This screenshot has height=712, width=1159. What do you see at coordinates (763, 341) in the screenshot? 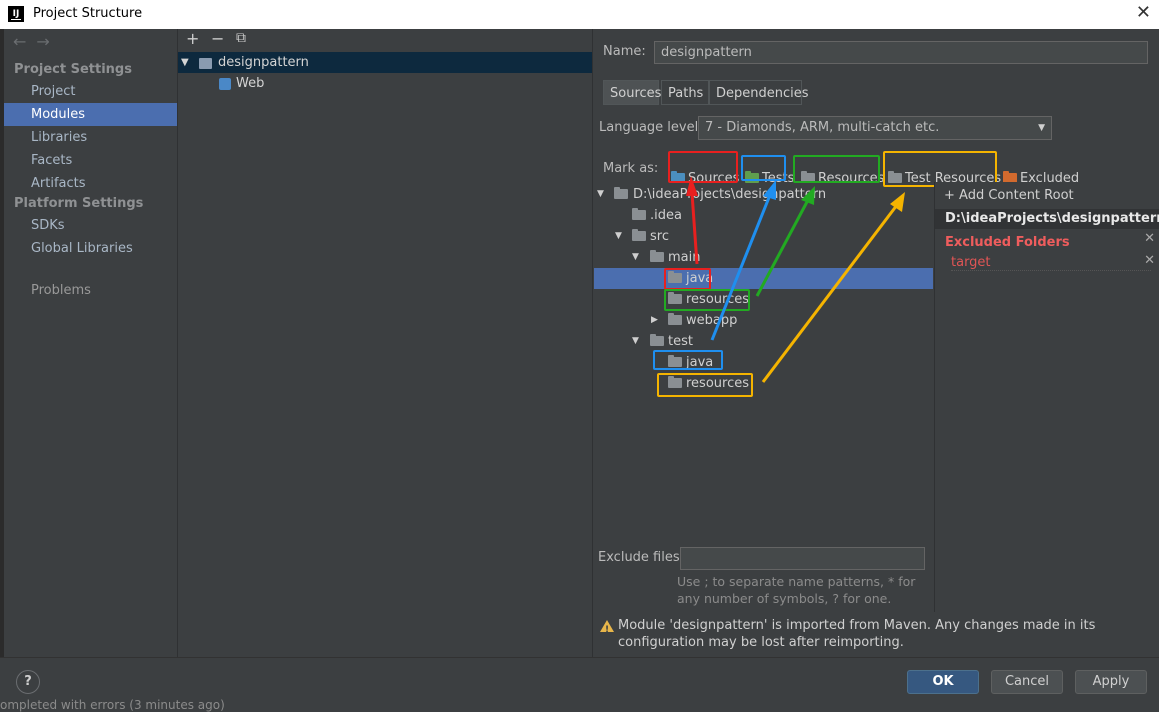
I see `tree-row-test: ▼ test` at bounding box center [763, 341].